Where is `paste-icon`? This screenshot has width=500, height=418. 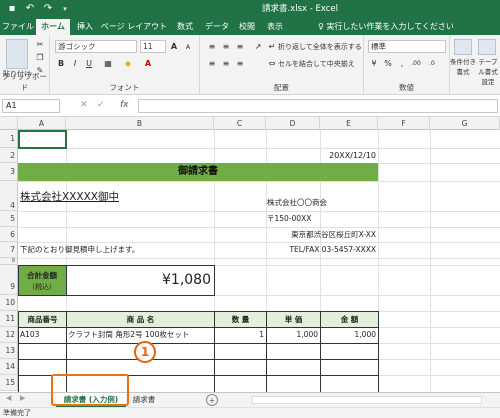
paste-icon is located at coordinates (17, 54).